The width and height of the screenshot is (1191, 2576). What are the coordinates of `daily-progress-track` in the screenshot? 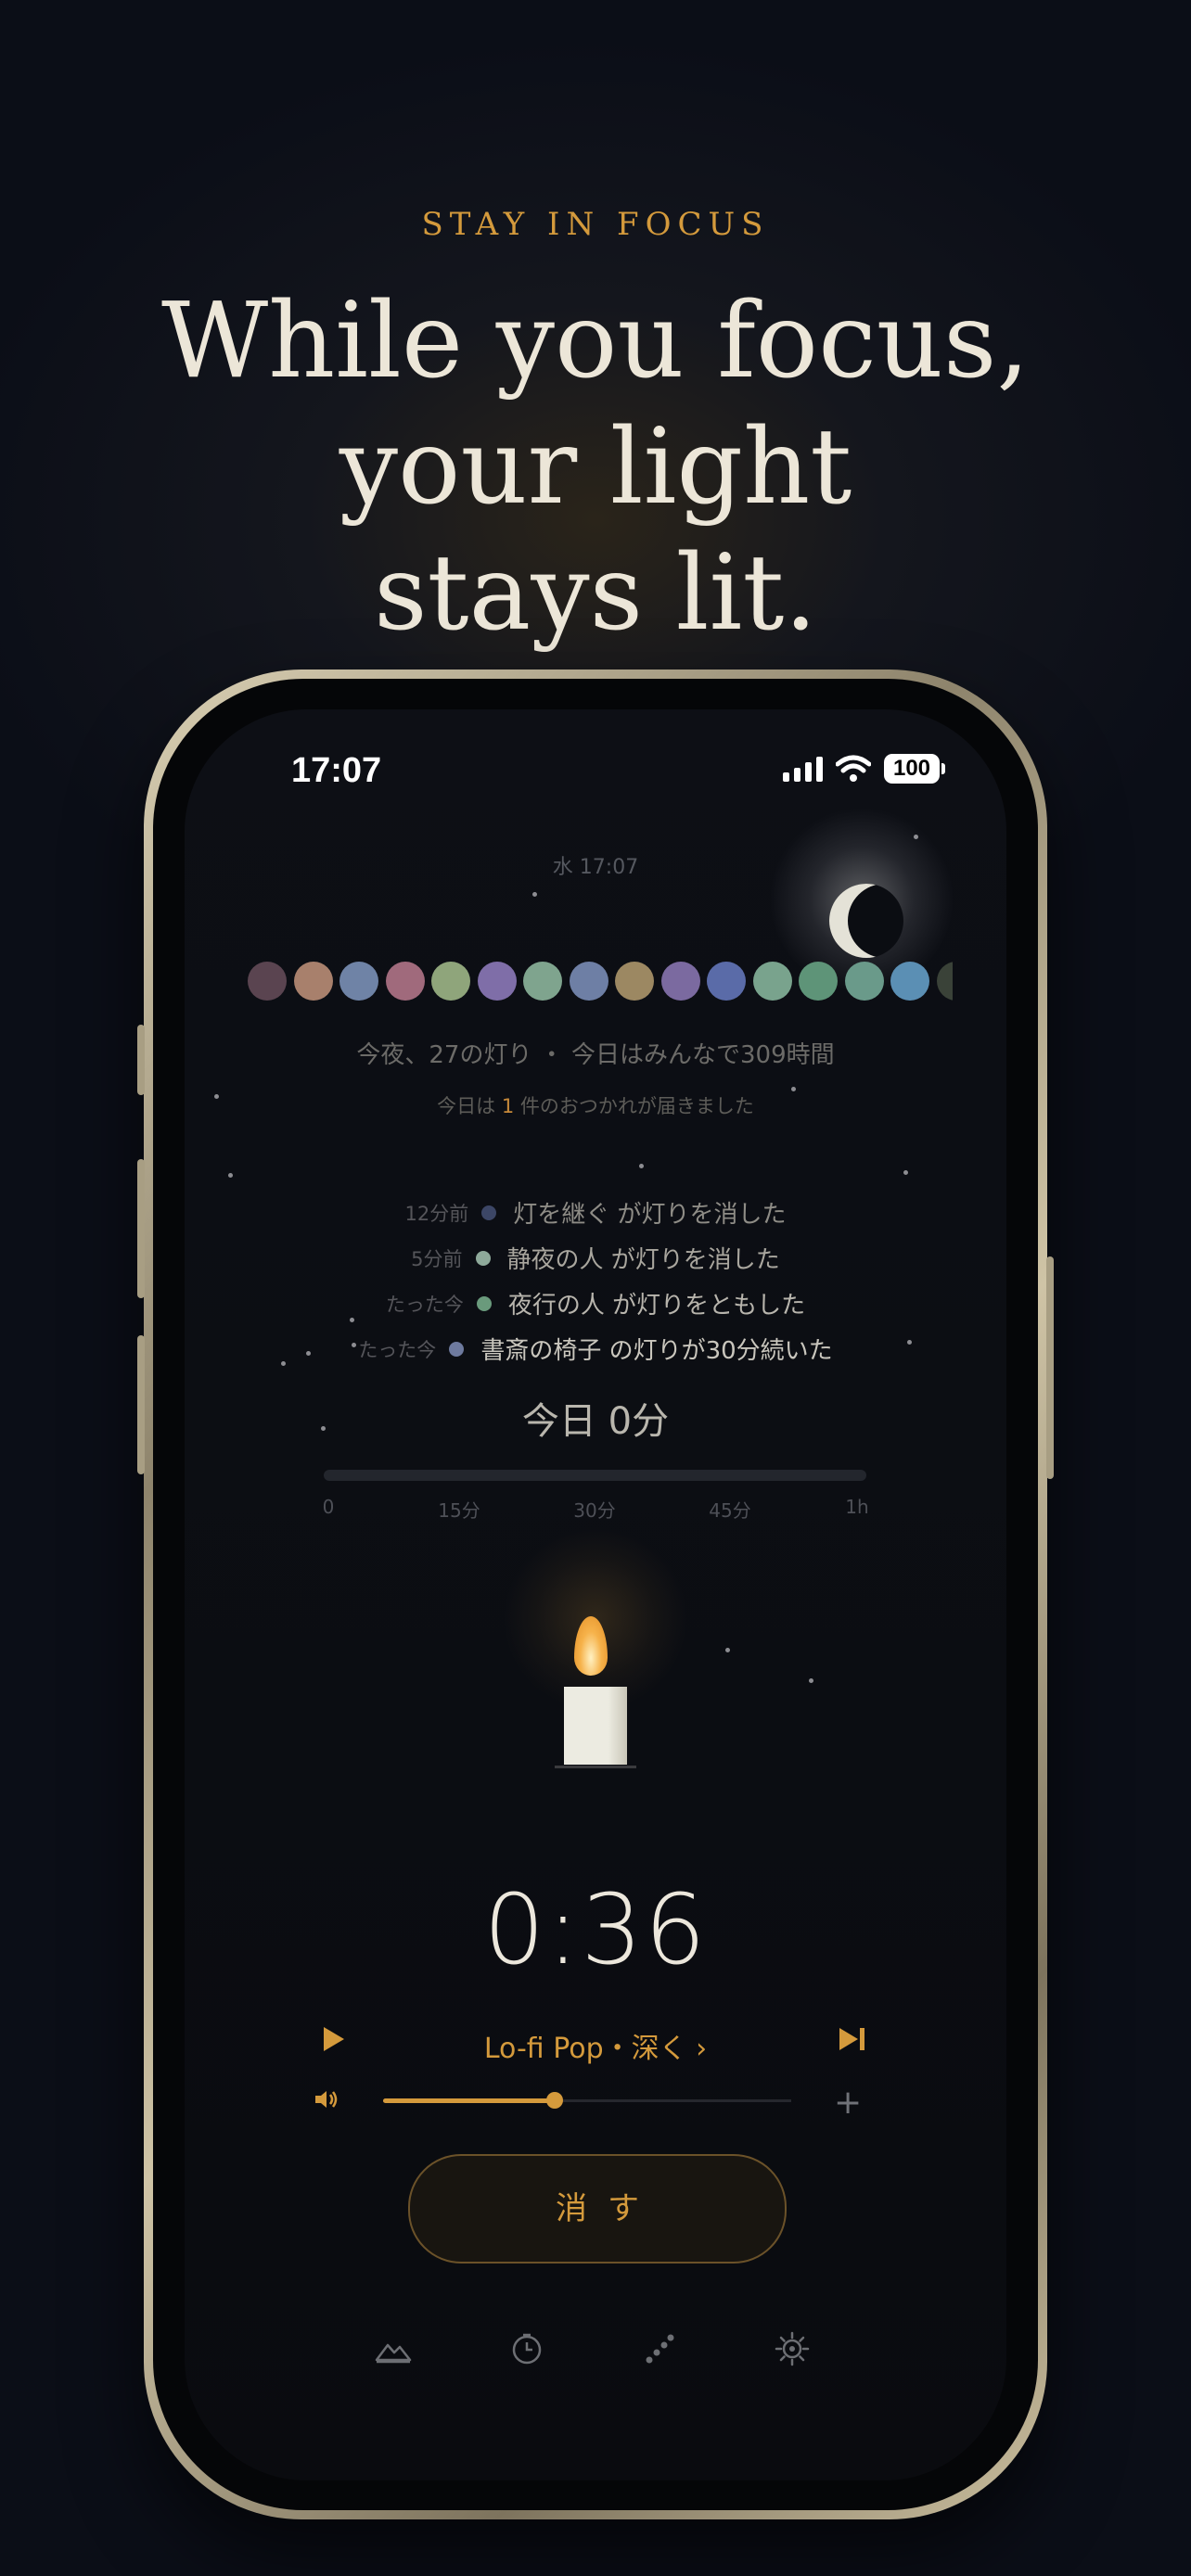 It's located at (595, 1475).